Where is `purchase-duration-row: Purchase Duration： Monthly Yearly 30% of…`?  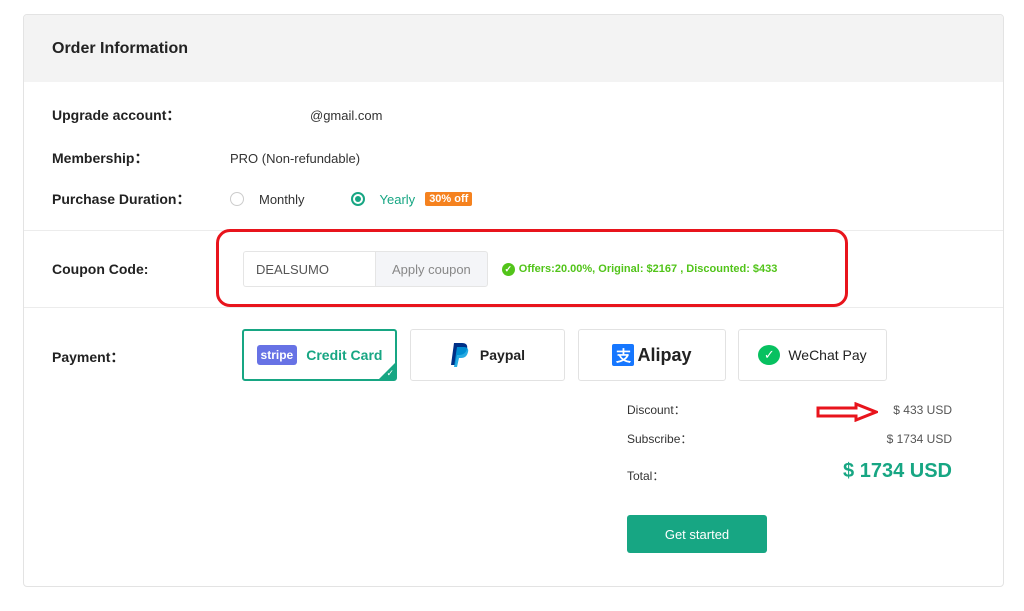
purchase-duration-row: Purchase Duration： Monthly Yearly 30% of… is located at coordinates (262, 199).